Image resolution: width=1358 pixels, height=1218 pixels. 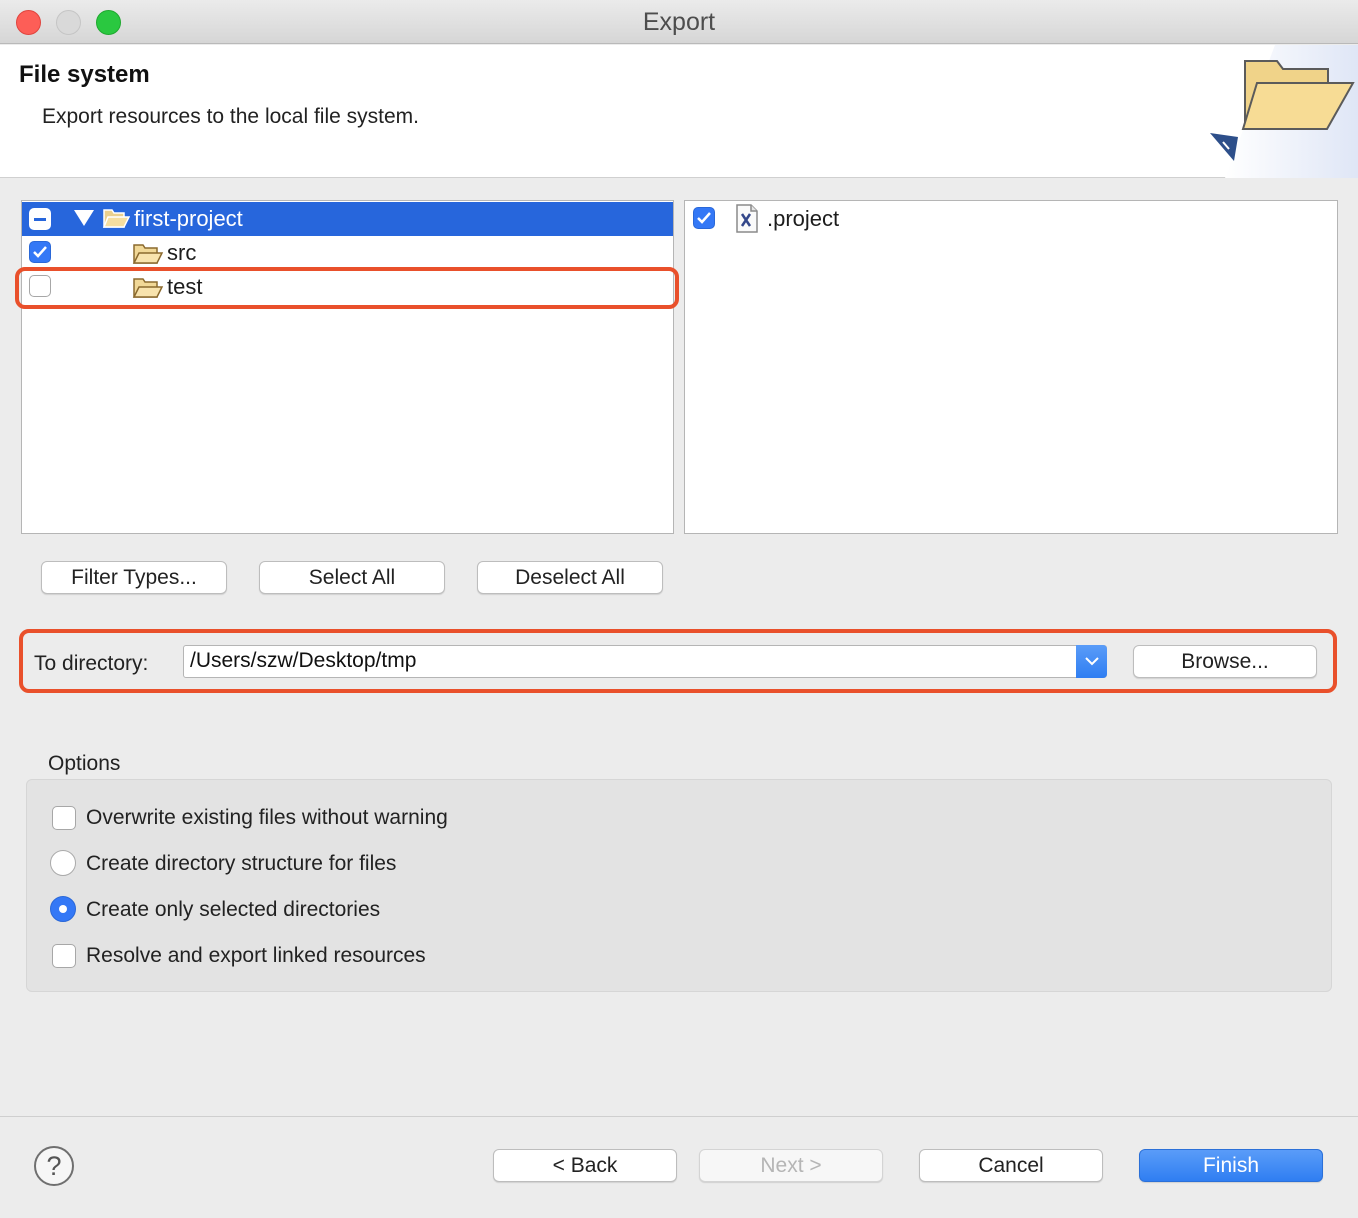 What do you see at coordinates (1011, 1165) in the screenshot?
I see `cancel-button: Cancel` at bounding box center [1011, 1165].